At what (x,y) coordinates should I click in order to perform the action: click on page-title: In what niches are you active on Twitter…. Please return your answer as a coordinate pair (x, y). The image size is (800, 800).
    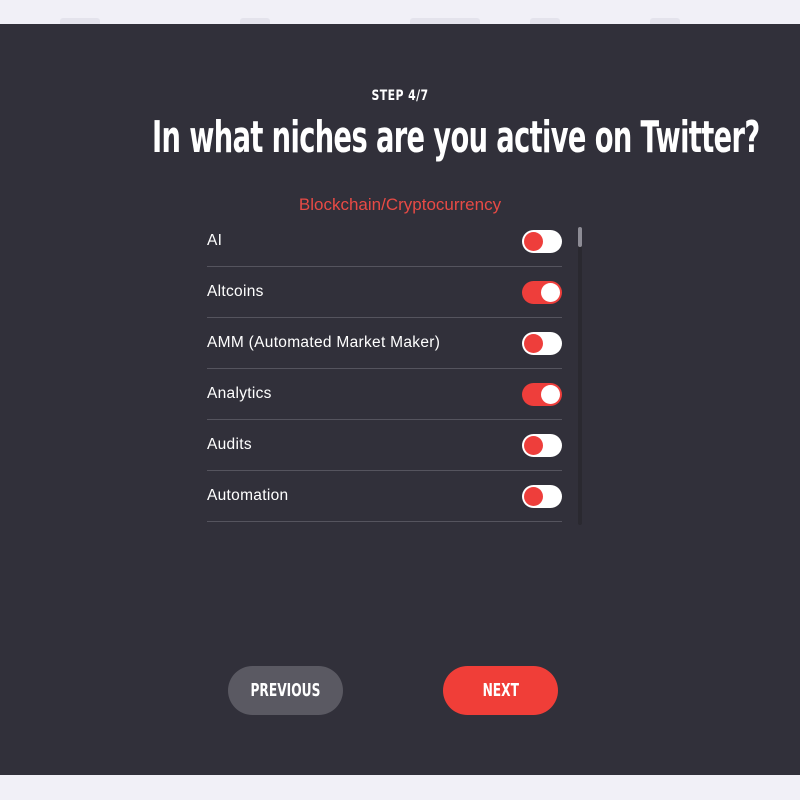
    Looking at the image, I should click on (456, 137).